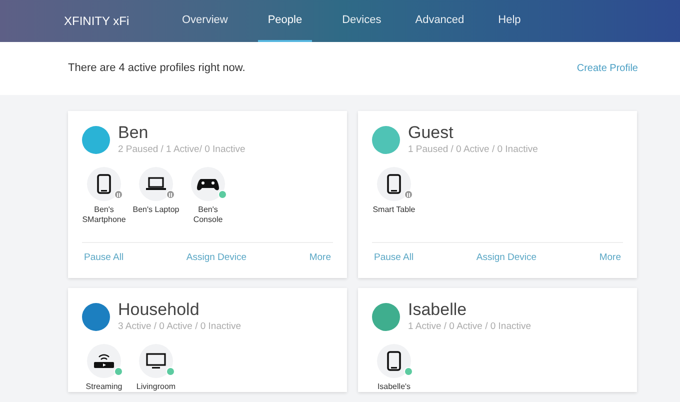 The width and height of the screenshot is (680, 402). I want to click on device-label: Ben's SMartphone, so click(104, 215).